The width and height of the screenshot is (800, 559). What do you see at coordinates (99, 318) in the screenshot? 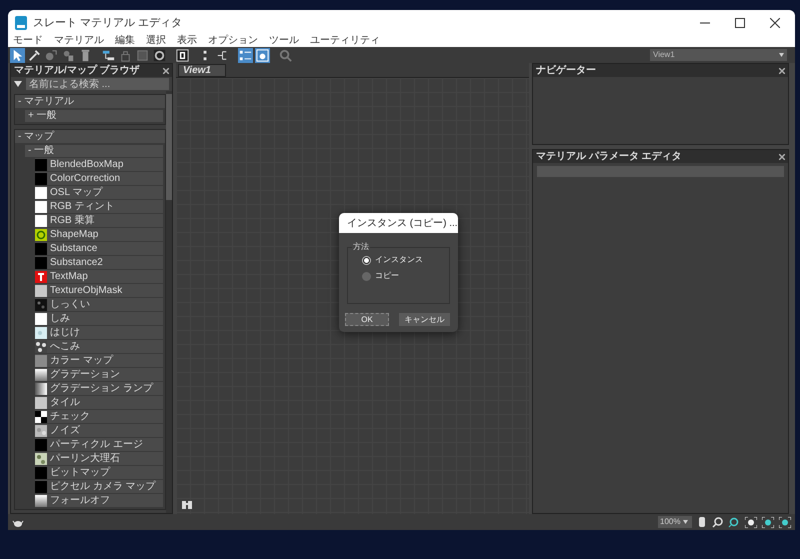
I see `map-list-item: しみ` at bounding box center [99, 318].